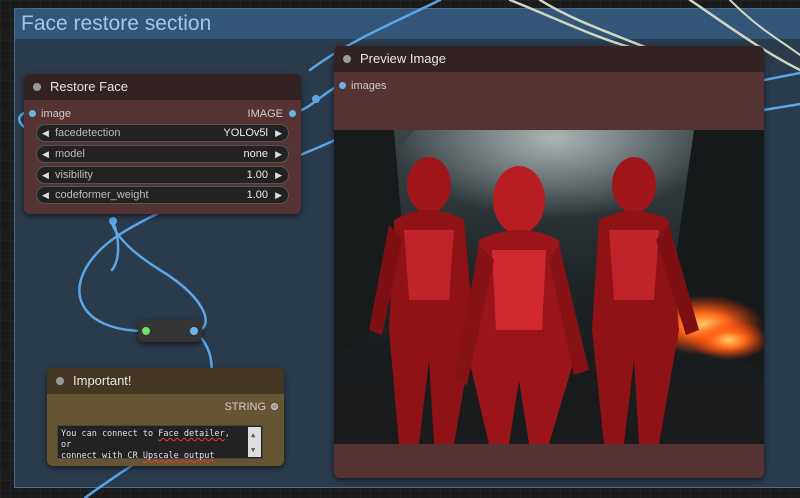 This screenshot has height=498, width=800. What do you see at coordinates (245, 407) in the screenshot?
I see `string-output-label: STRING` at bounding box center [245, 407].